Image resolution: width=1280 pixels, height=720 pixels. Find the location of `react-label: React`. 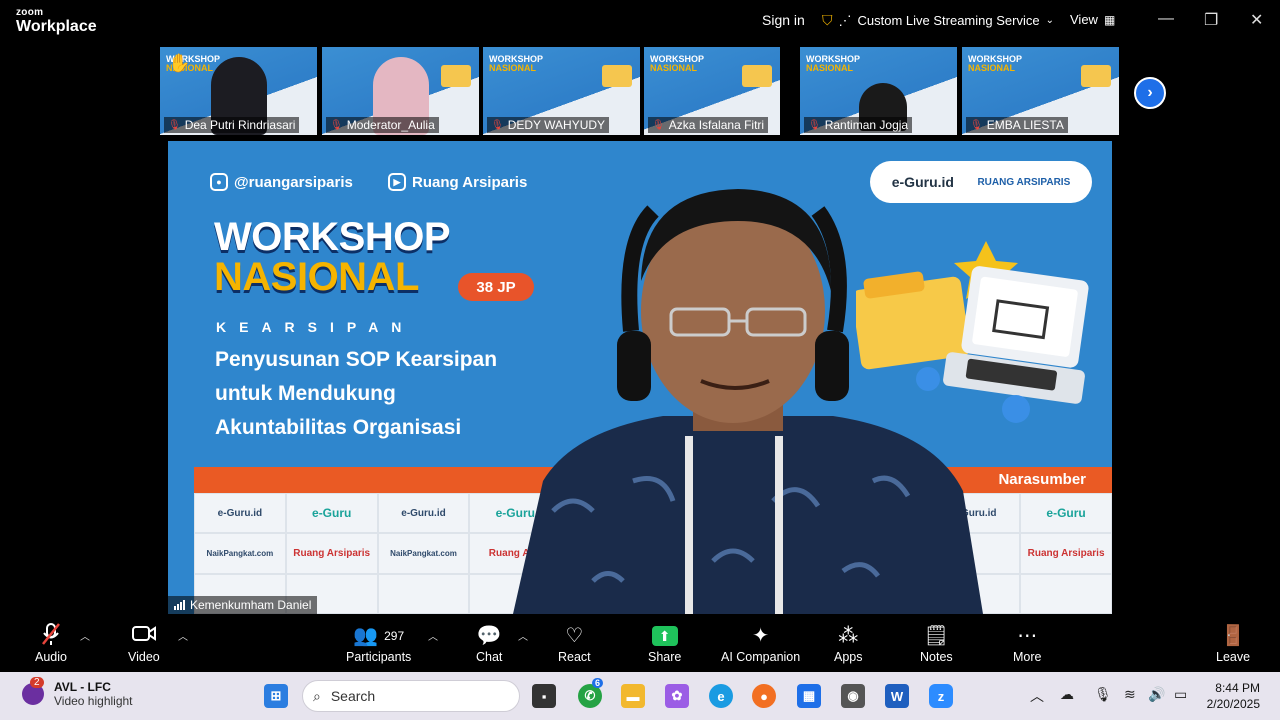

react-label: React is located at coordinates (574, 657).